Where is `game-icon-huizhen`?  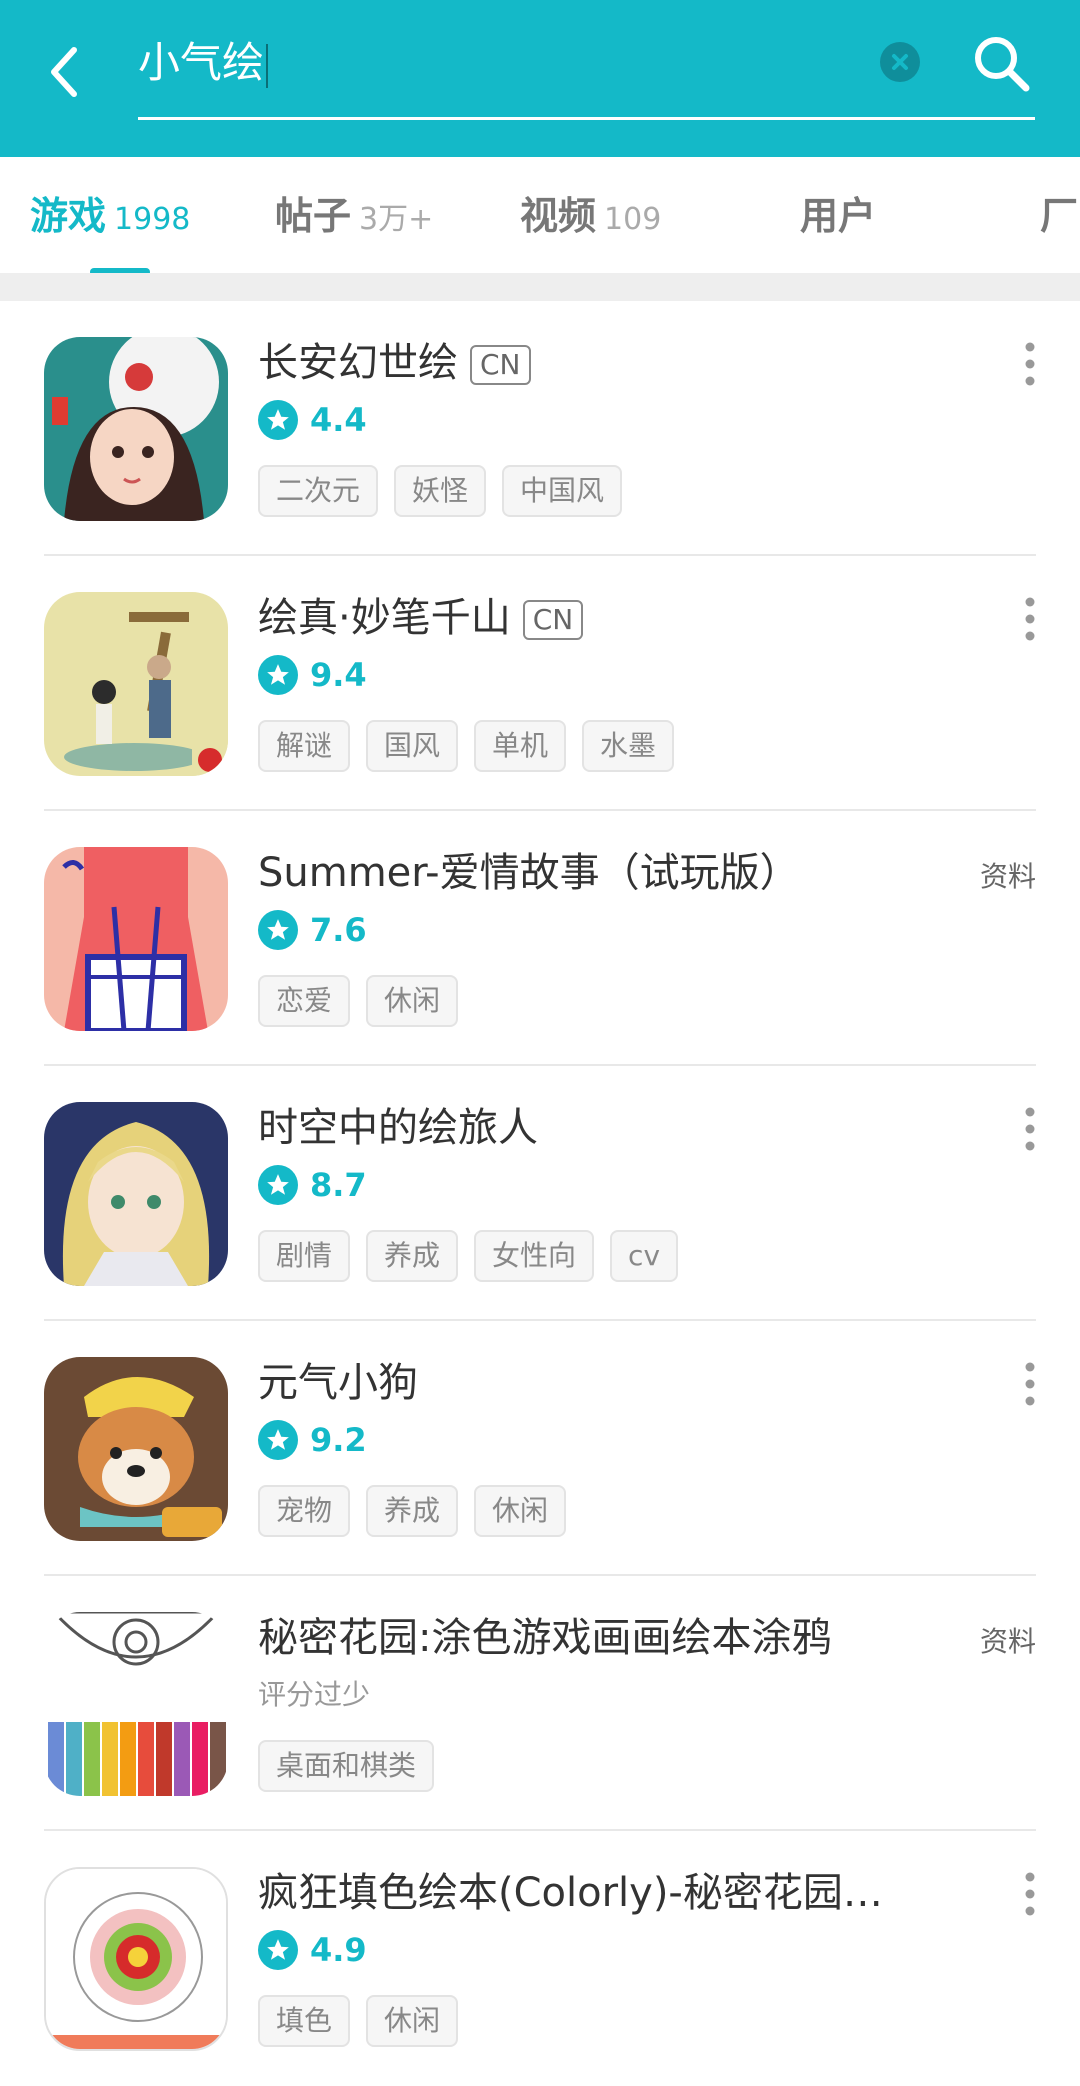
game-icon-huizhen is located at coordinates (136, 684).